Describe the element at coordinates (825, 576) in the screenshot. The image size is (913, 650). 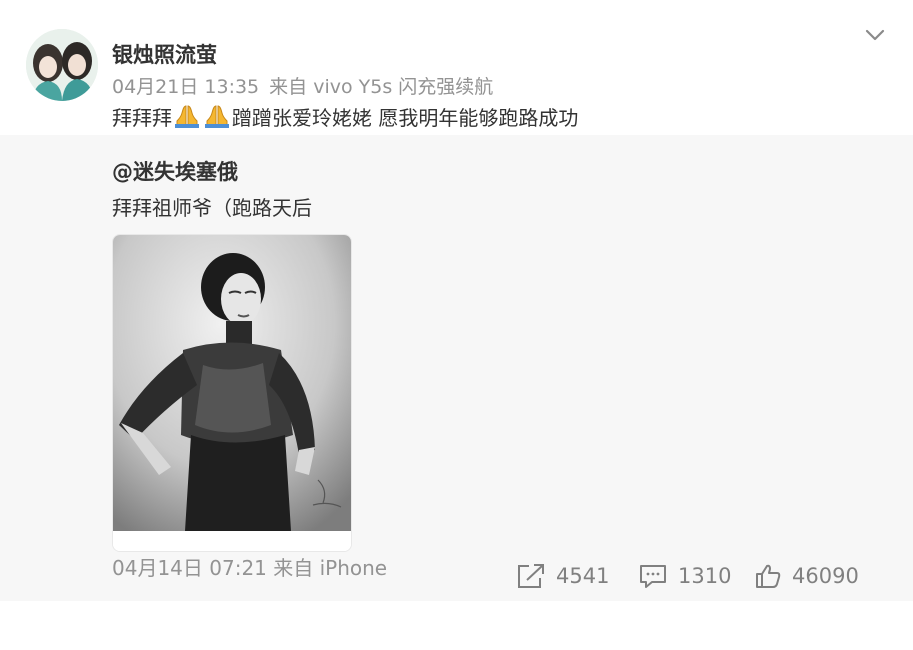
I see `like-count: 46090` at that location.